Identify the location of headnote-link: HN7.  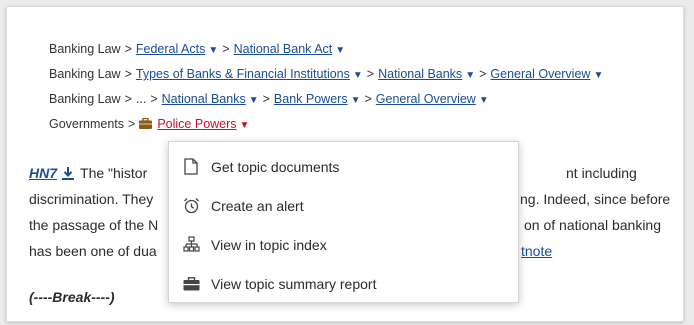
(43, 173).